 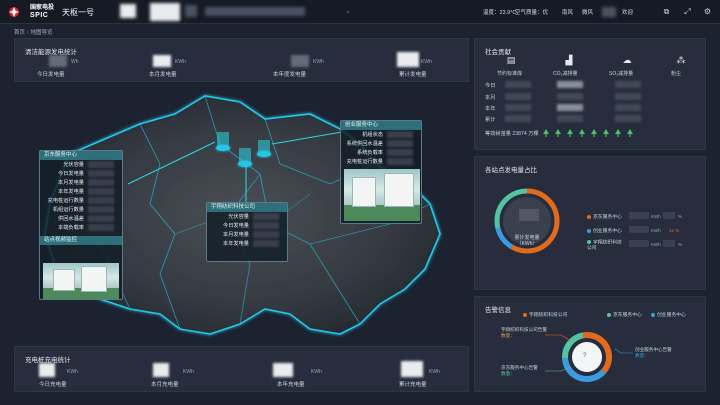 I want to click on spic-logo, so click(x=14, y=12).